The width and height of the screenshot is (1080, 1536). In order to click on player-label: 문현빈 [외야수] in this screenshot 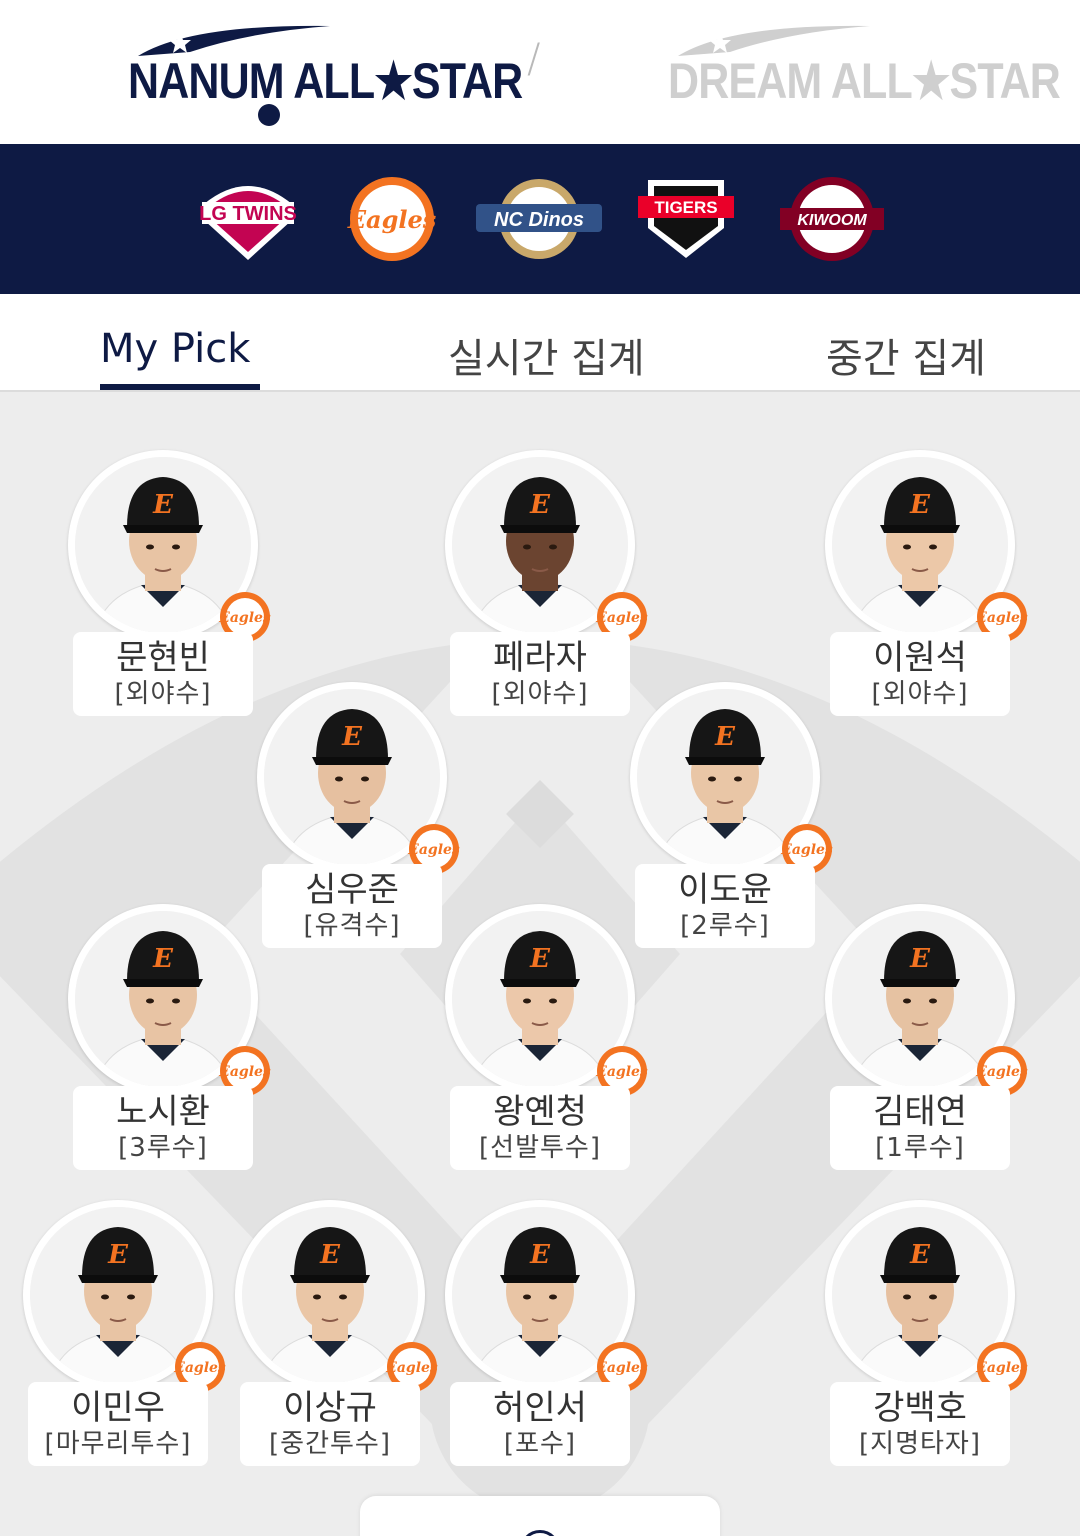, I will do `click(163, 674)`.